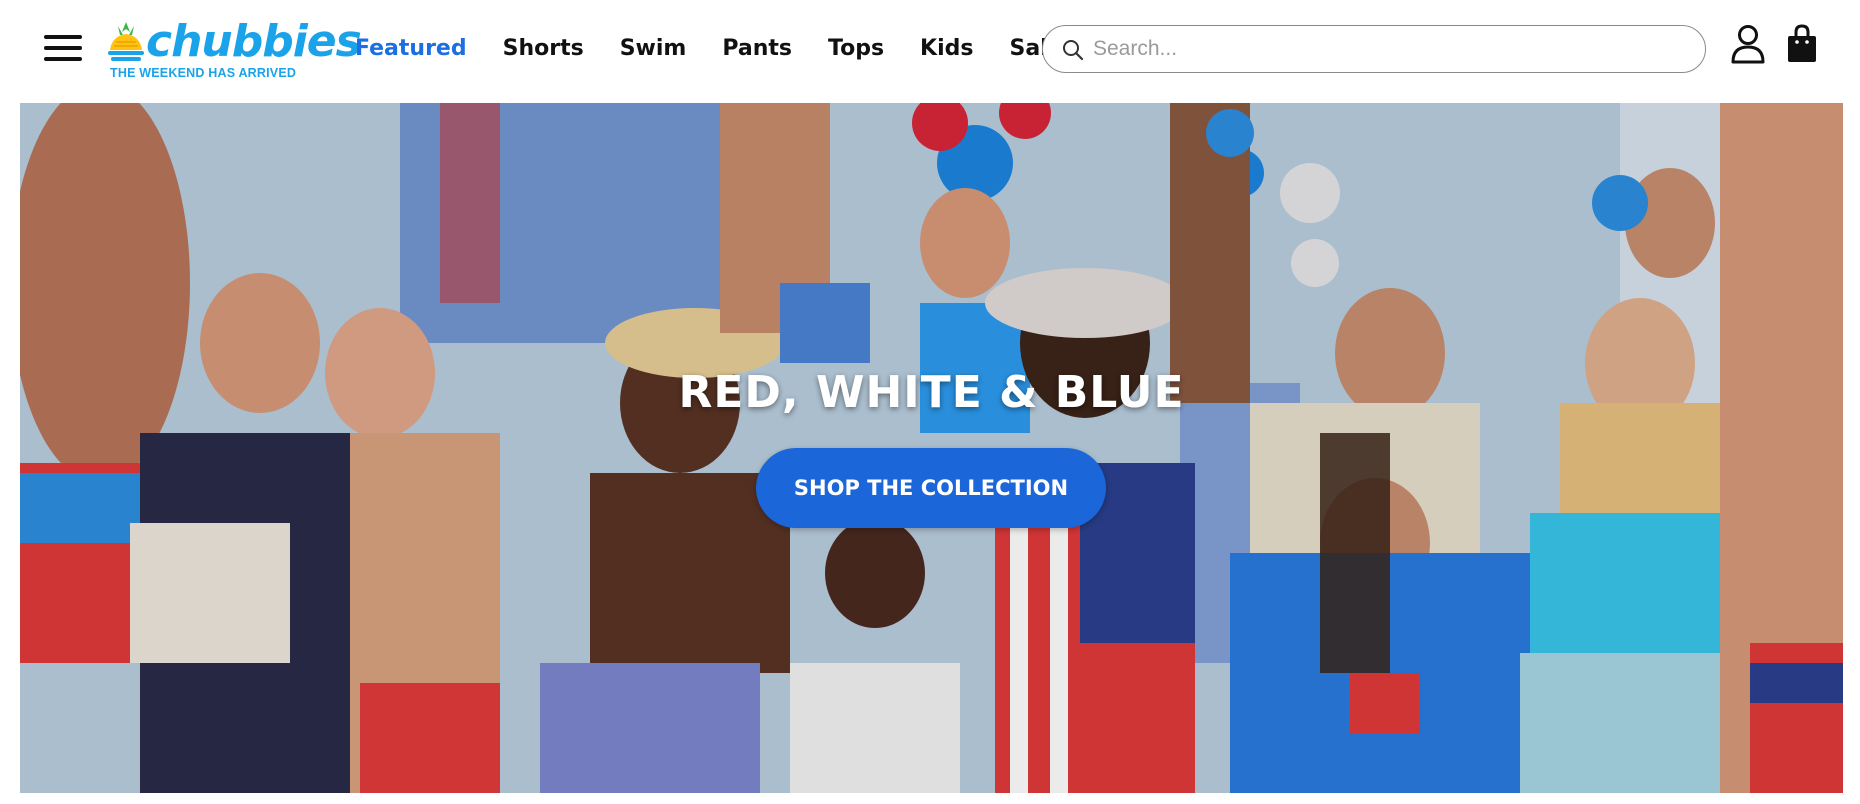 Image resolution: width=1860 pixels, height=804 pixels. Describe the element at coordinates (1073, 50) in the screenshot. I see `search-icon` at that location.